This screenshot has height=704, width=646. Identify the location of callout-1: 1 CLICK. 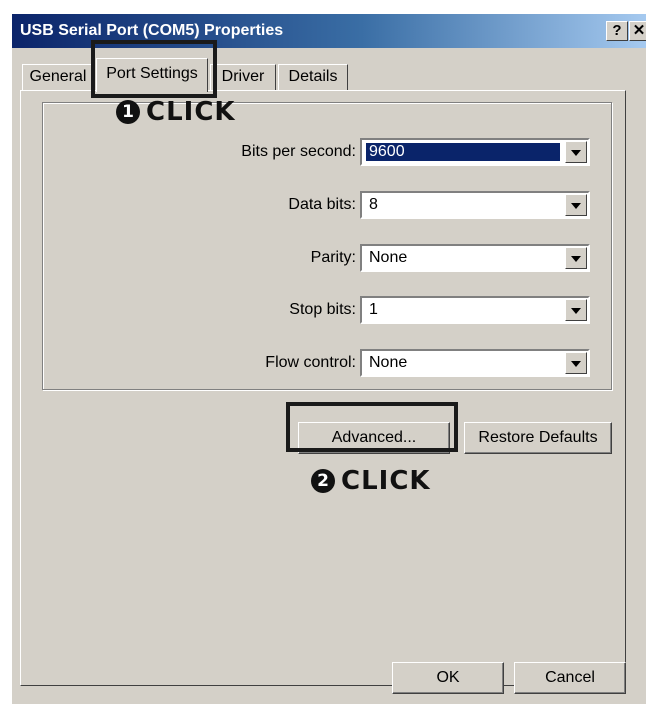
(176, 112).